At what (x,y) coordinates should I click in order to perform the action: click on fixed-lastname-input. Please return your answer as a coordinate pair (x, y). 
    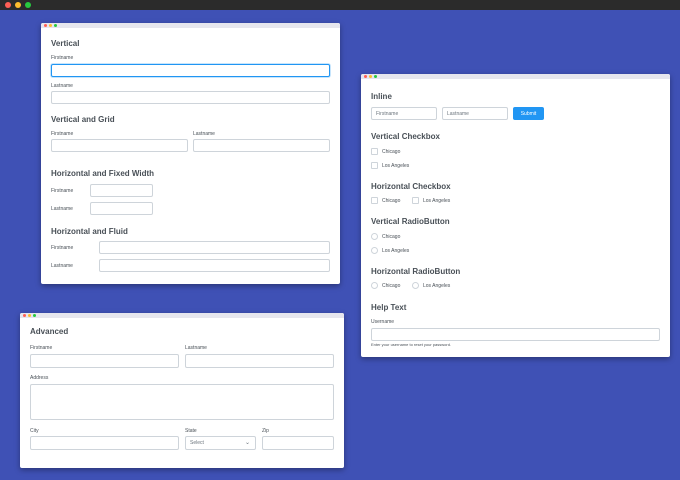
    Looking at the image, I should click on (121, 208).